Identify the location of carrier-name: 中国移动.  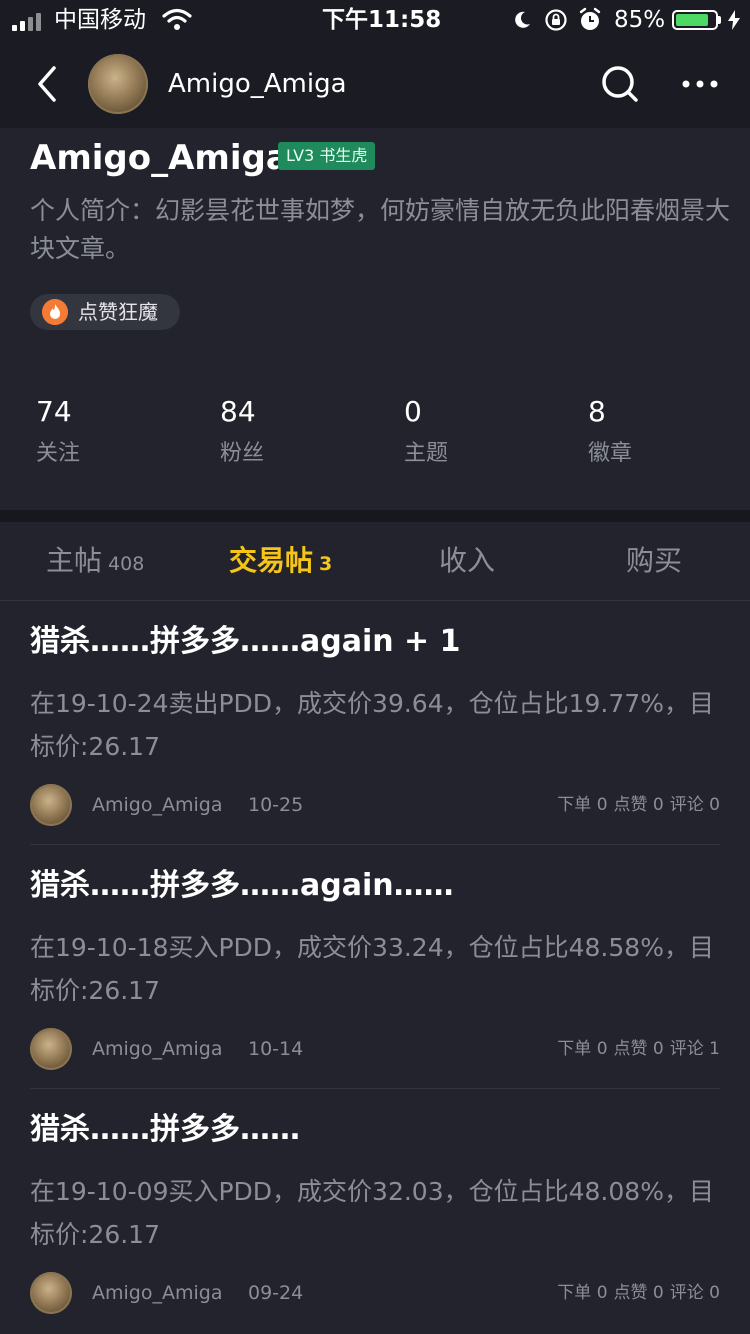
(100, 20).